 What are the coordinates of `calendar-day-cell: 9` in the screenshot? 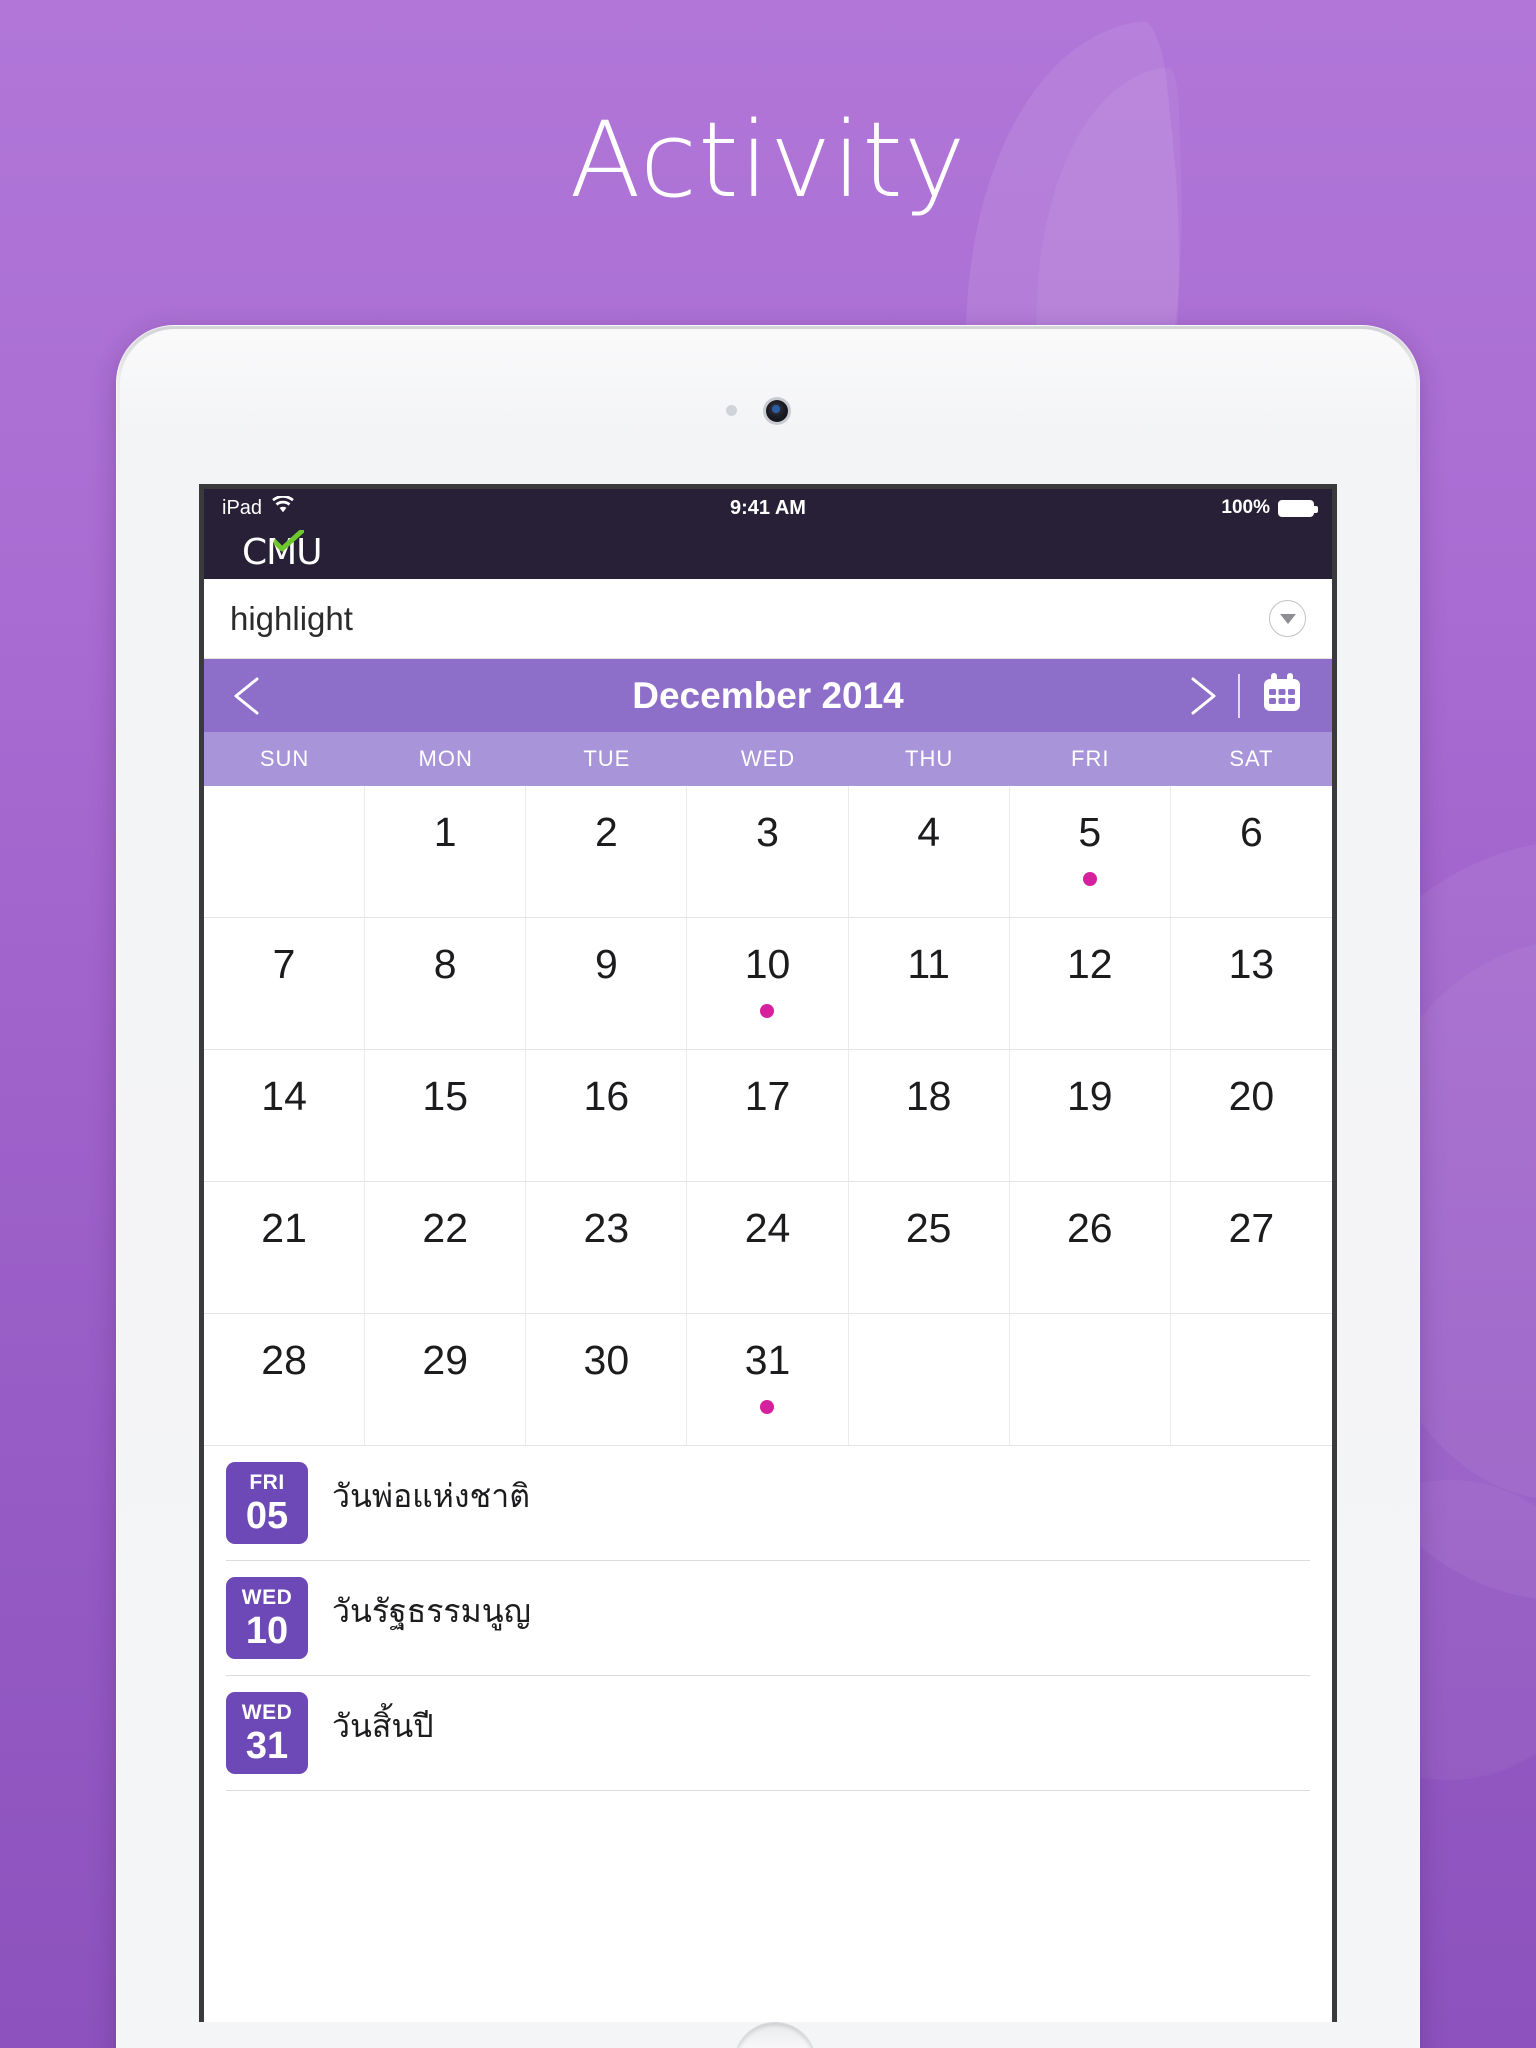 It's located at (607, 984).